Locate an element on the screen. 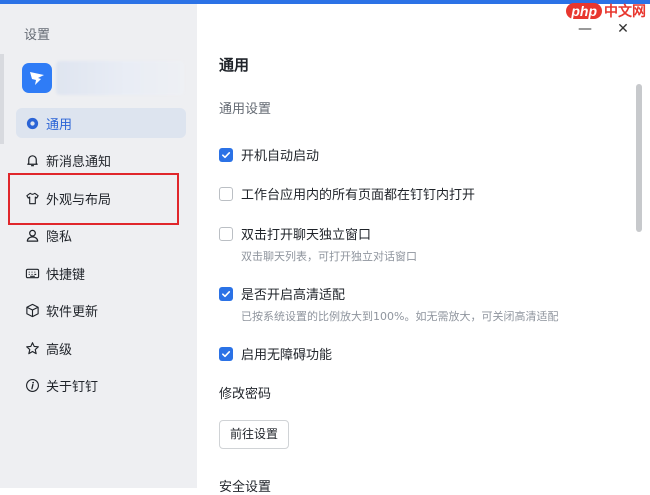  sidebar-item-privacy: 隐私 is located at coordinates (101, 236).